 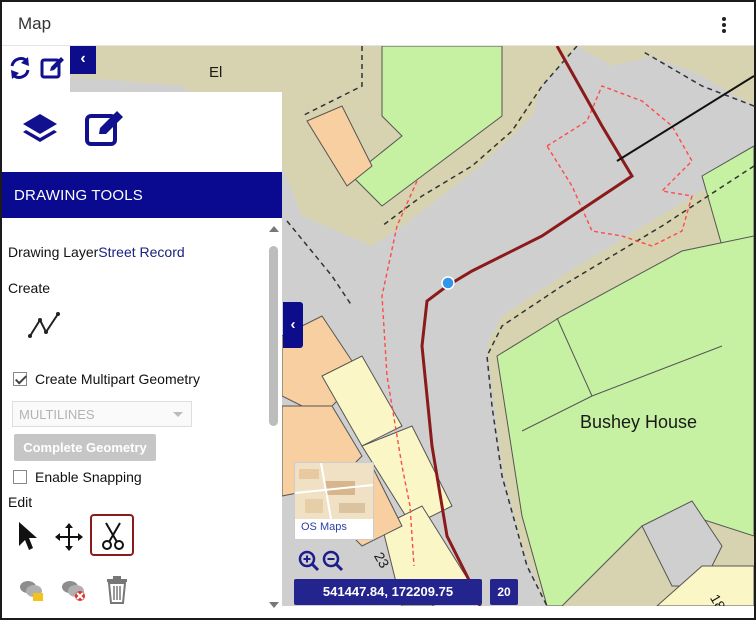 What do you see at coordinates (88, 477) in the screenshot?
I see `snapping-label: Enable Snapping` at bounding box center [88, 477].